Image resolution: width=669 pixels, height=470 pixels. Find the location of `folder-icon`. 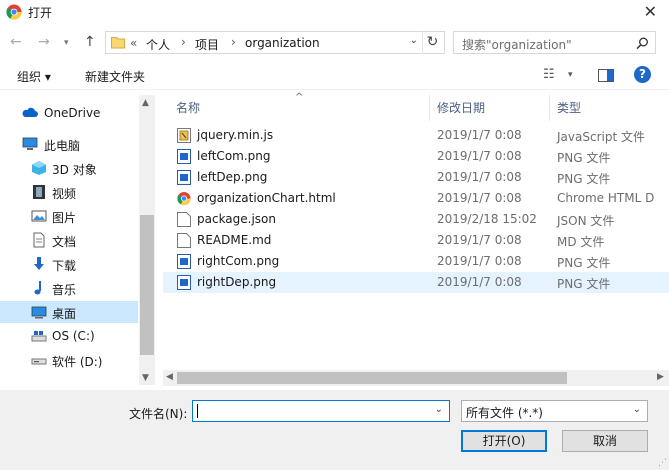

folder-icon is located at coordinates (118, 43).